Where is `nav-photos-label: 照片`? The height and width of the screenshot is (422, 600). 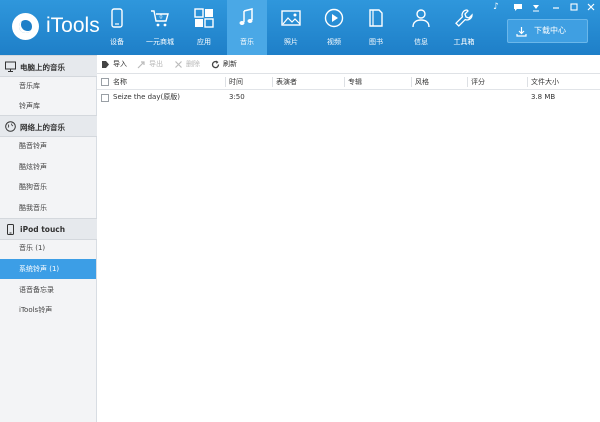
nav-photos-label: 照片 is located at coordinates (291, 42).